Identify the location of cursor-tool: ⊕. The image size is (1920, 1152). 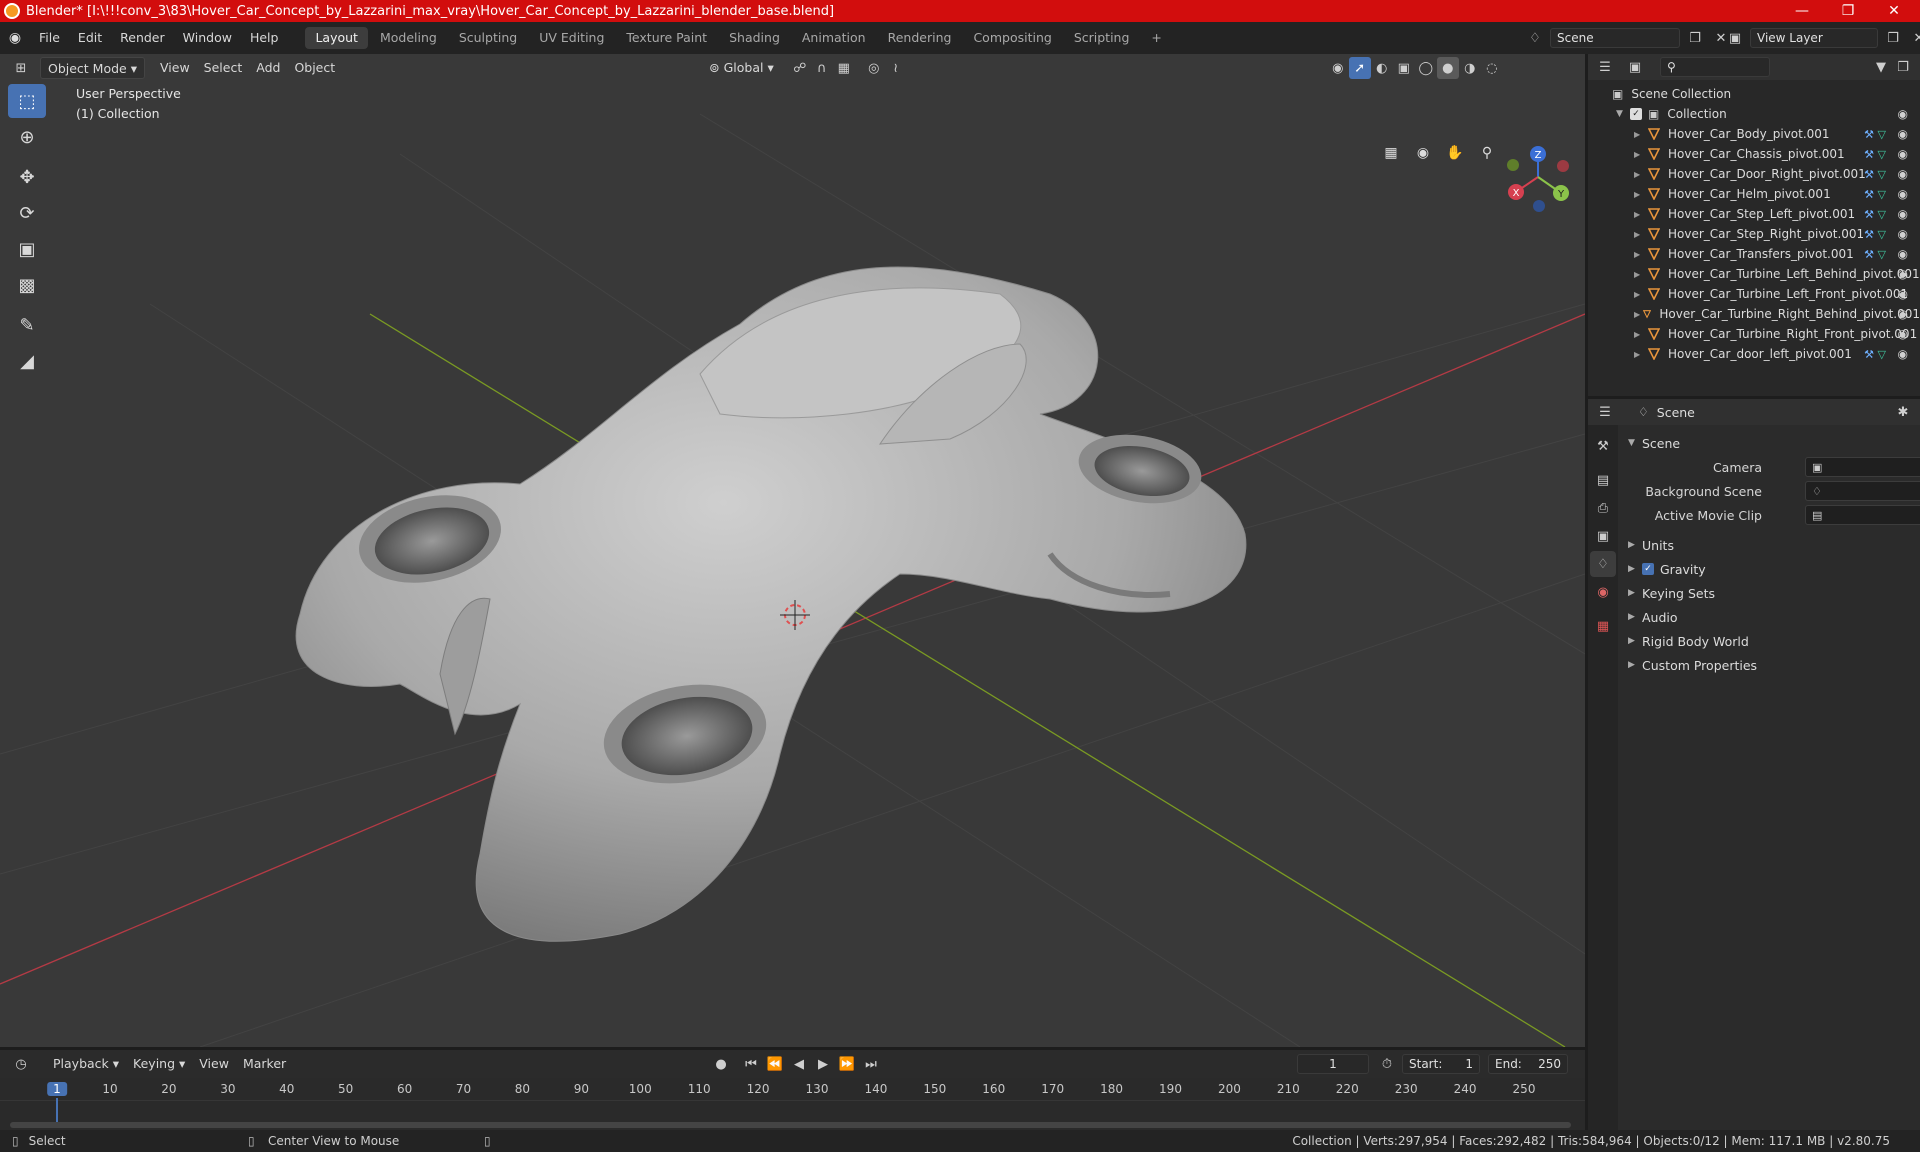
(27, 137).